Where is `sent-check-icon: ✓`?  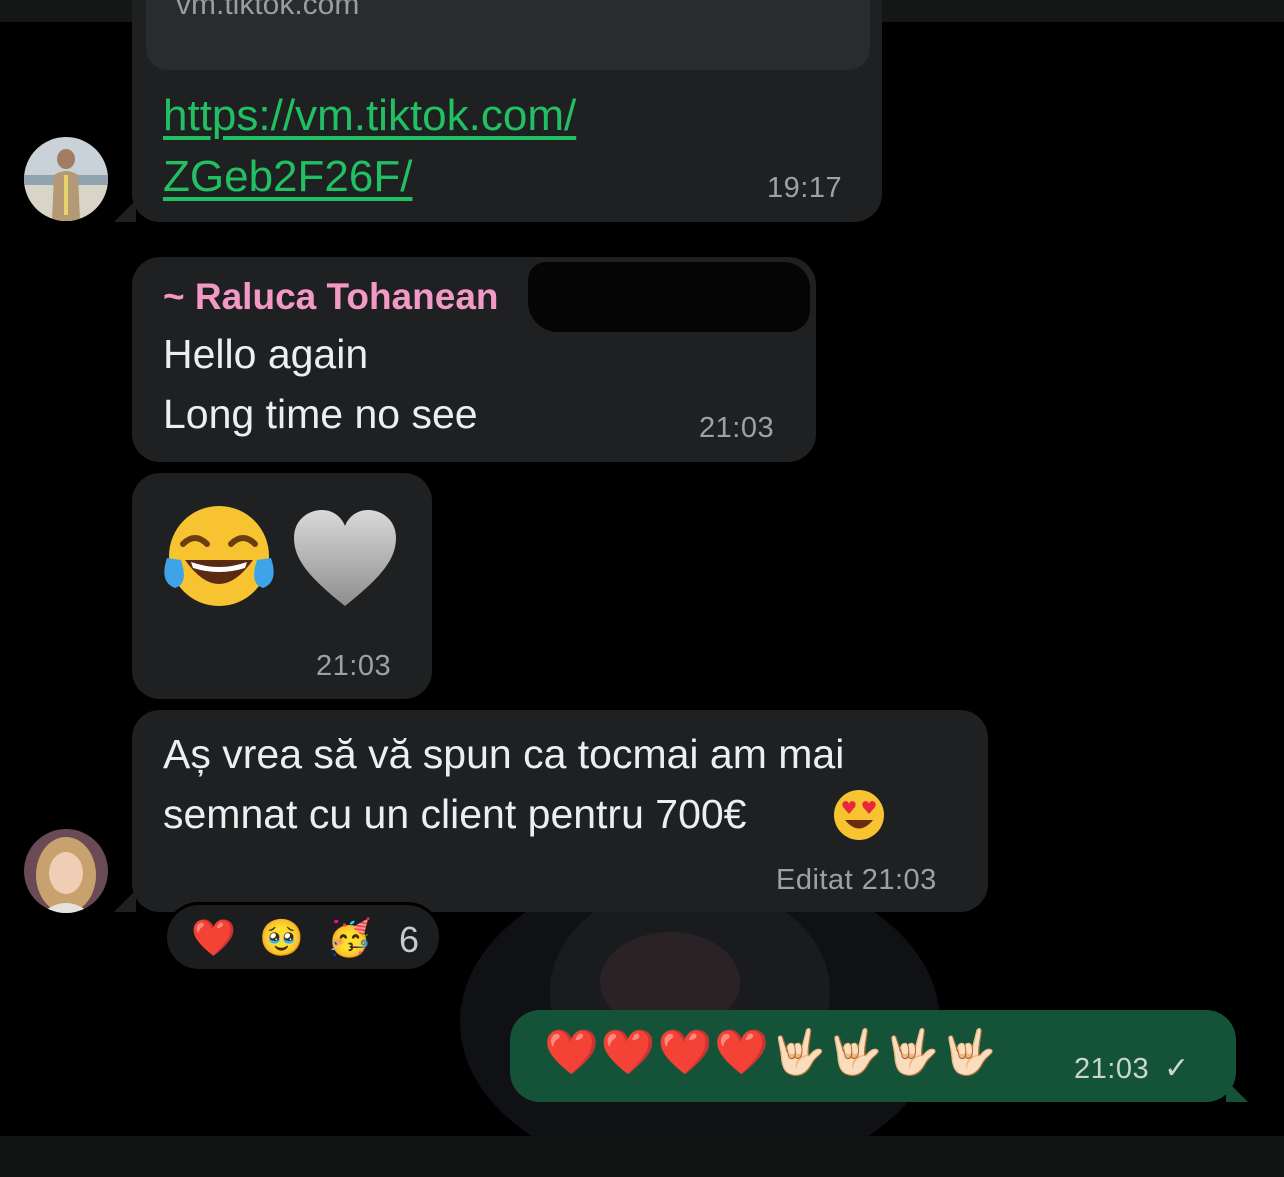
sent-check-icon: ✓ is located at coordinates (1177, 1068).